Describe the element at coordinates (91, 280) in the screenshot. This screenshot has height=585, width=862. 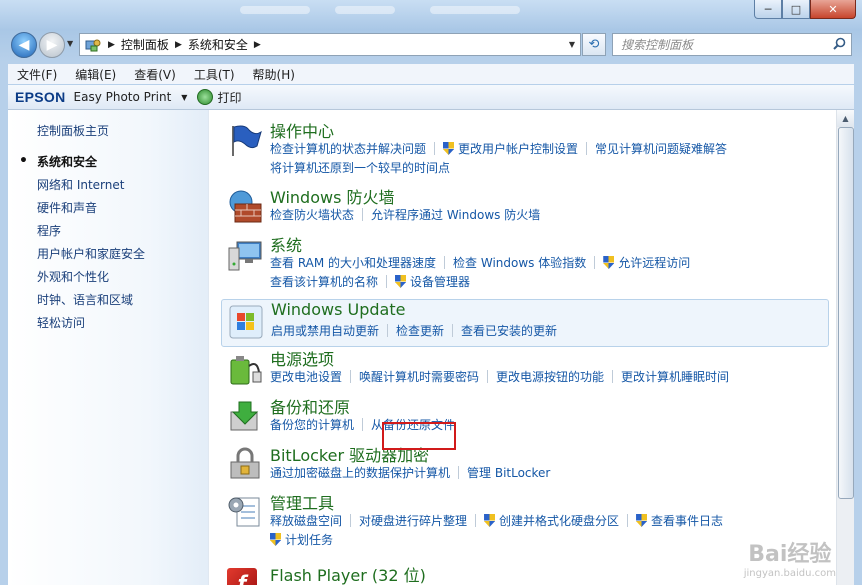
I see `sidebar-item-appearance: 外观和个性化` at that location.